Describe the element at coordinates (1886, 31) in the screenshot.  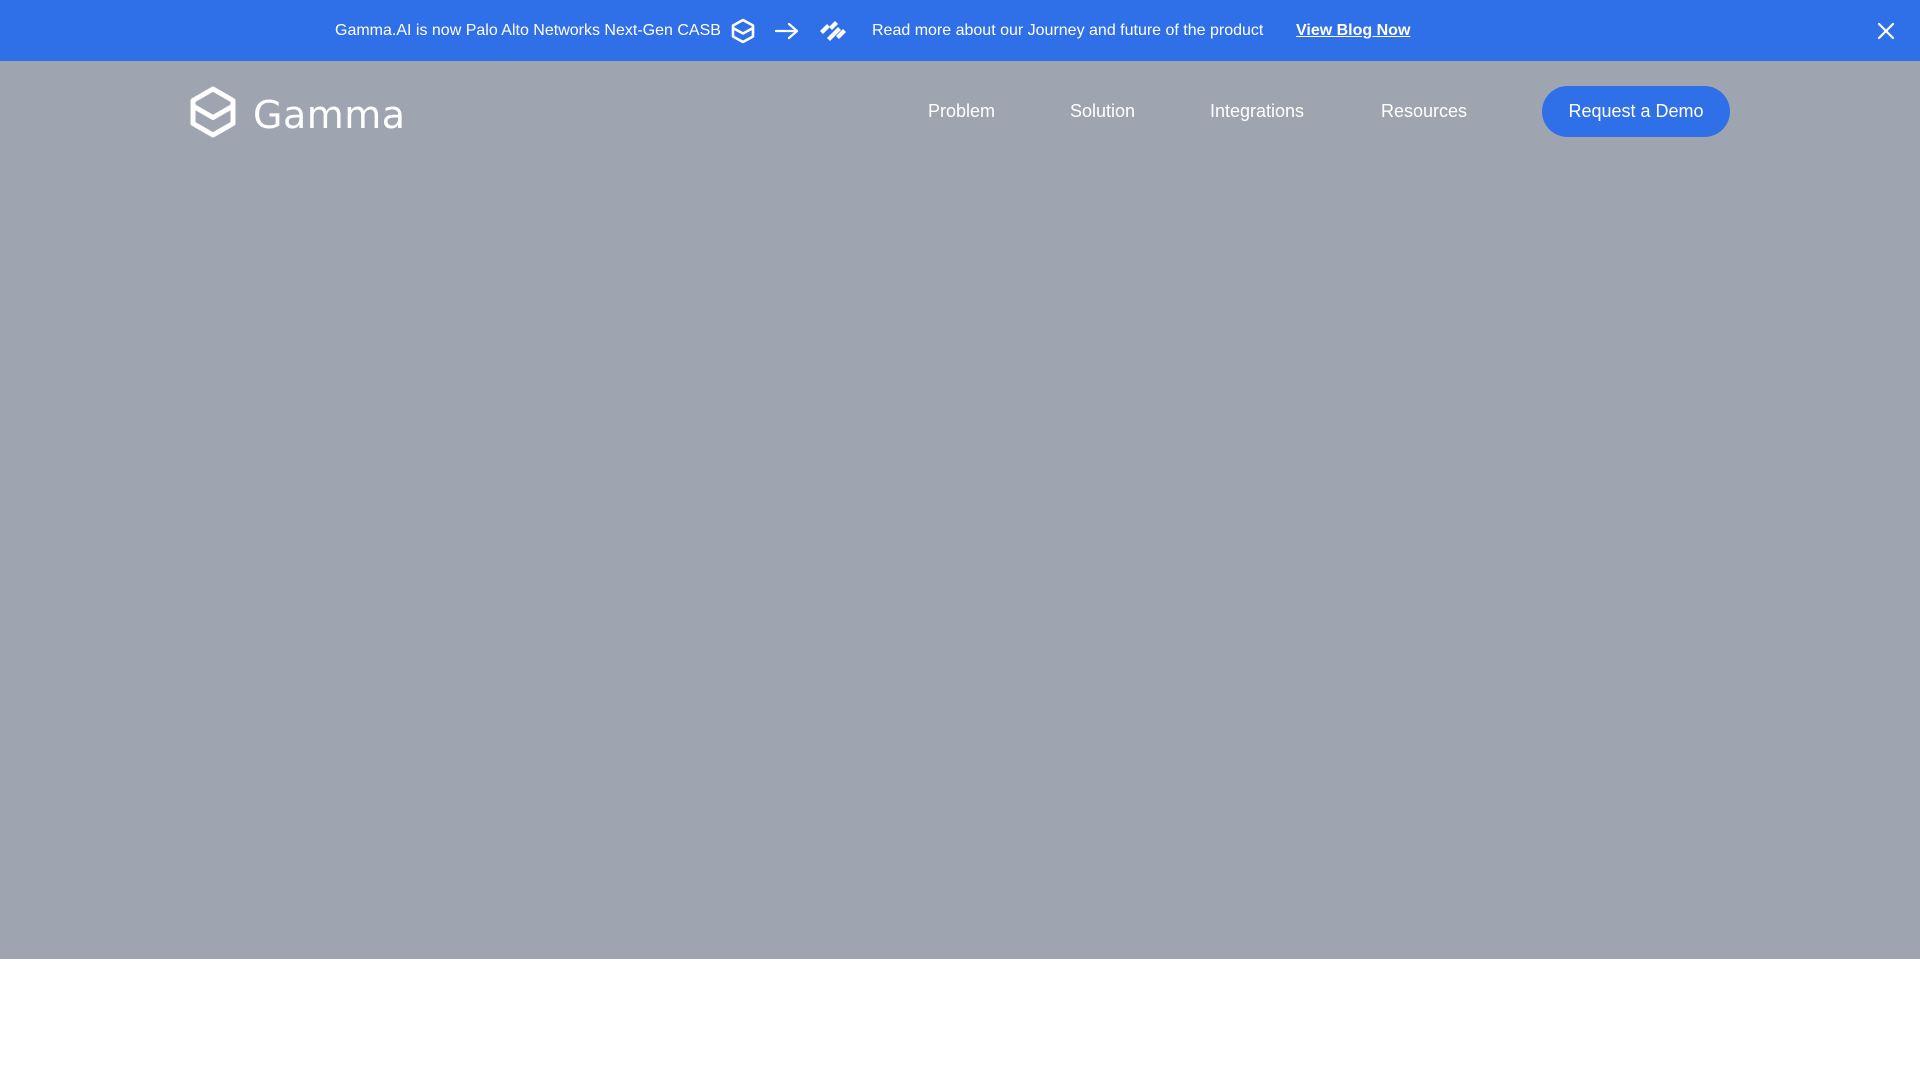
I see `close-icon` at that location.